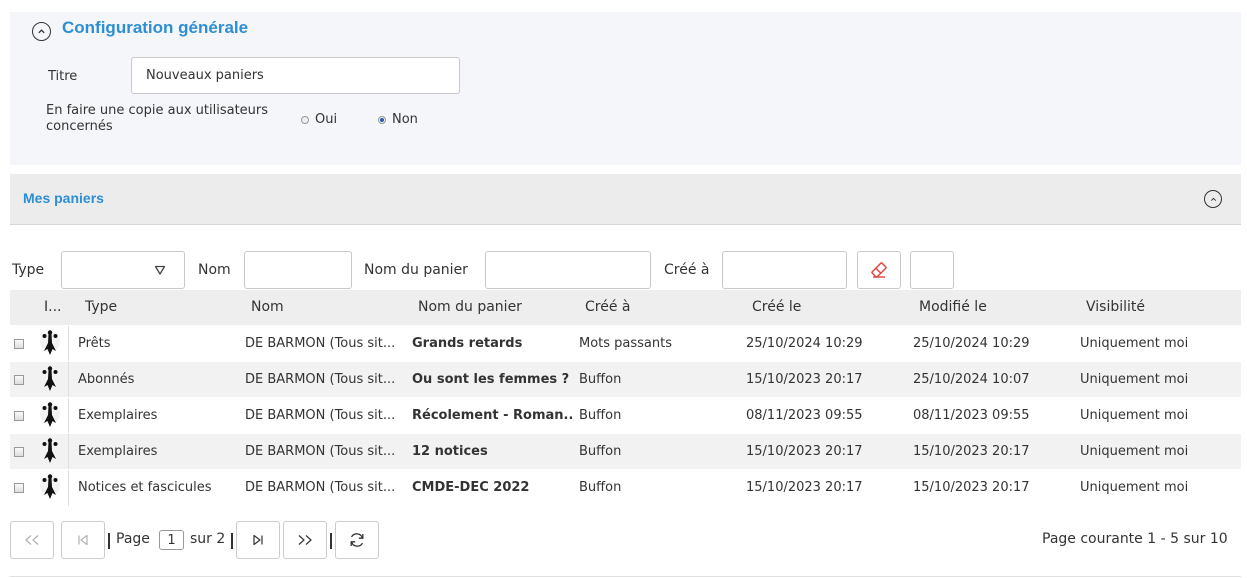 The height and width of the screenshot is (578, 1247). I want to click on collapse-config-icon, so click(41, 31).